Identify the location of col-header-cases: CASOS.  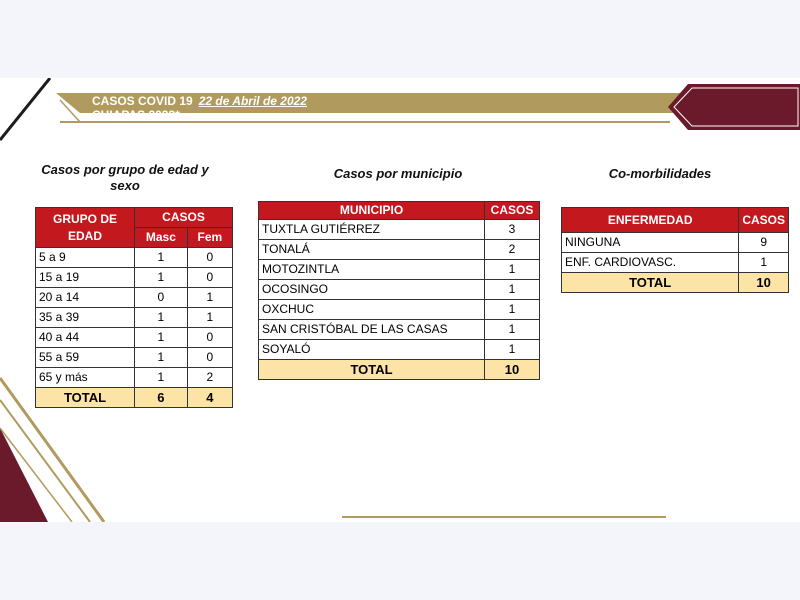
(183, 217).